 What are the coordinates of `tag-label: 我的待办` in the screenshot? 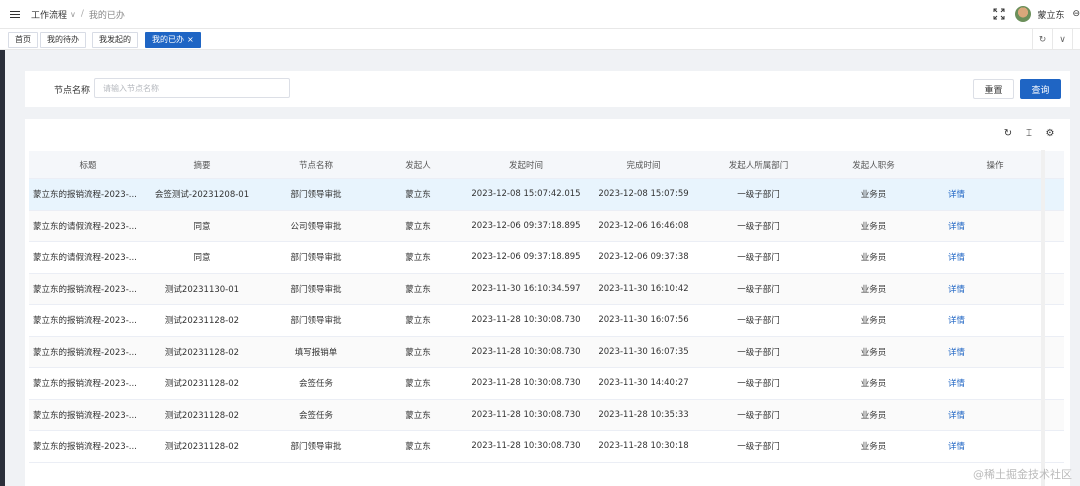 It's located at (63, 39).